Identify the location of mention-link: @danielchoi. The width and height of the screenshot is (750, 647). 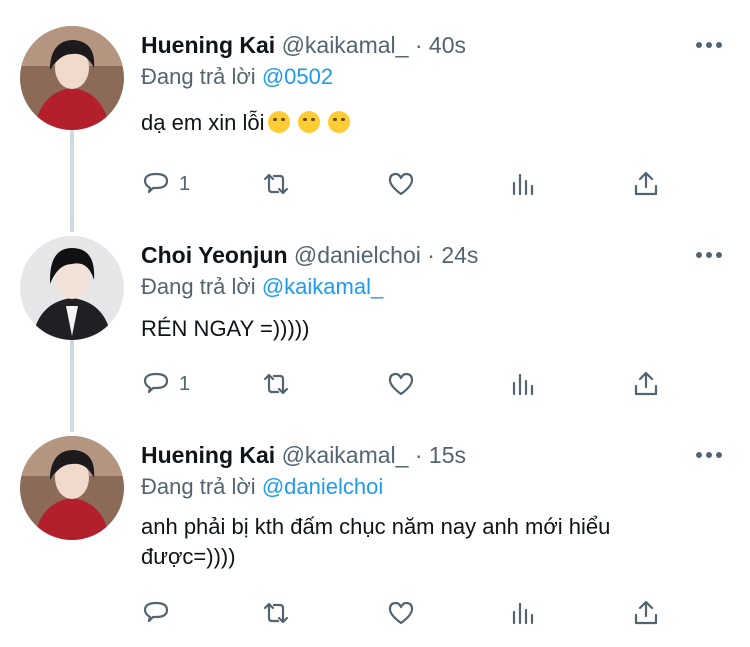
(322, 486).